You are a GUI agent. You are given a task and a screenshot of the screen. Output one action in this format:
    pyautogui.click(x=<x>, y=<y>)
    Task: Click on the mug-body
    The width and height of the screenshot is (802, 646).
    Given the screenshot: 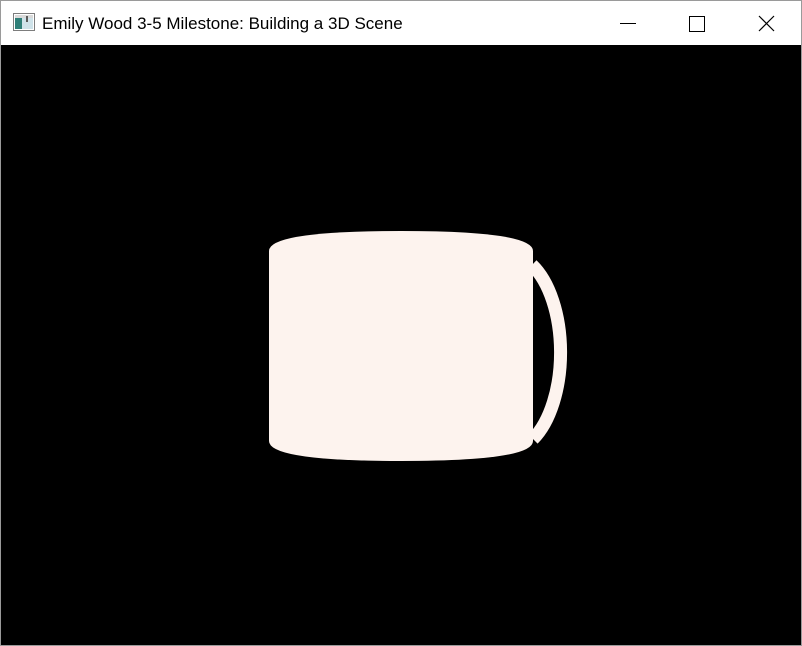 What is the action you would take?
    pyautogui.click(x=401, y=346)
    